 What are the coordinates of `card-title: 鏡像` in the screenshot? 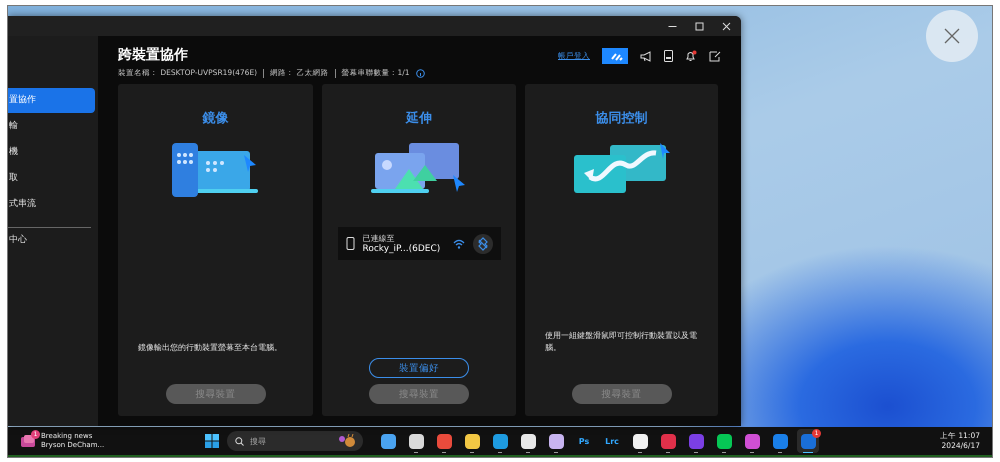 It's located at (215, 118).